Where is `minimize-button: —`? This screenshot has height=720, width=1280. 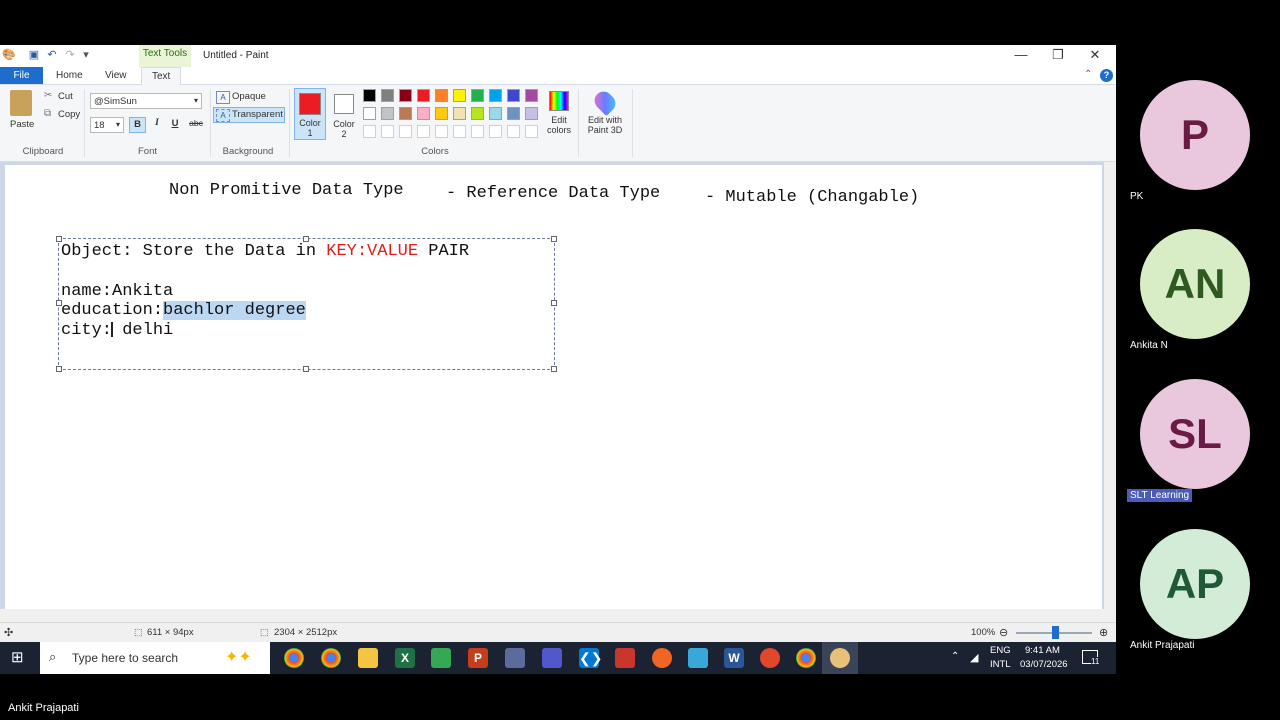 minimize-button: — is located at coordinates (1021, 56).